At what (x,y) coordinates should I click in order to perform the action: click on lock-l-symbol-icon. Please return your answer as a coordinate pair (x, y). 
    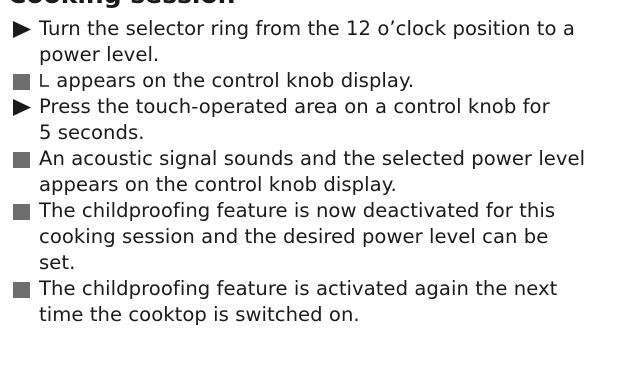
    Looking at the image, I should click on (44, 80).